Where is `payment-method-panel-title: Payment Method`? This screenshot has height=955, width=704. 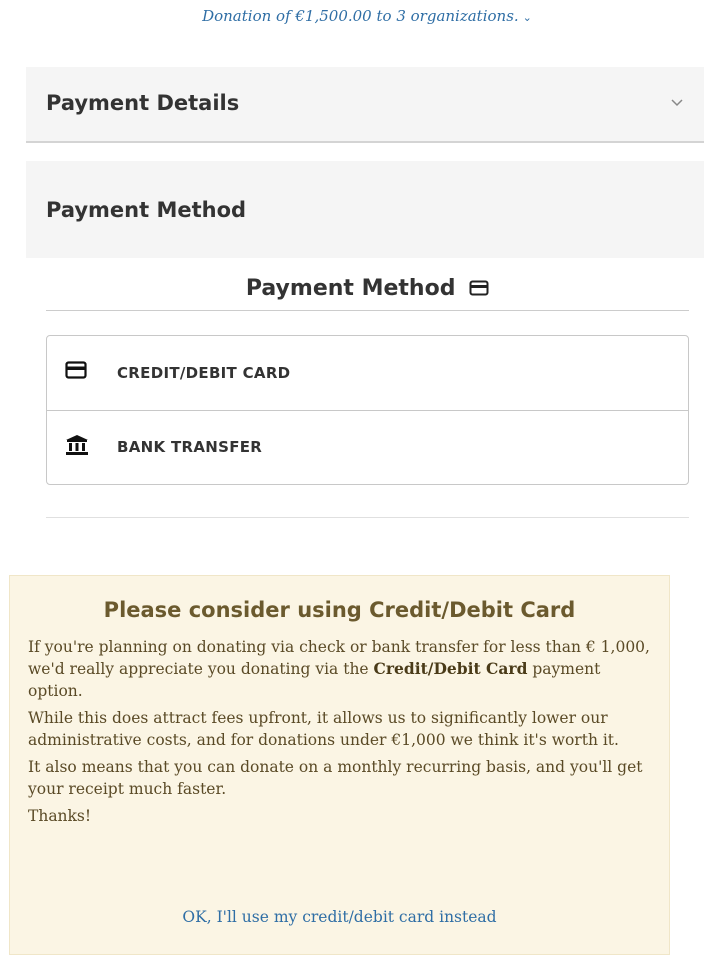
payment-method-panel-title: Payment Method is located at coordinates (146, 210).